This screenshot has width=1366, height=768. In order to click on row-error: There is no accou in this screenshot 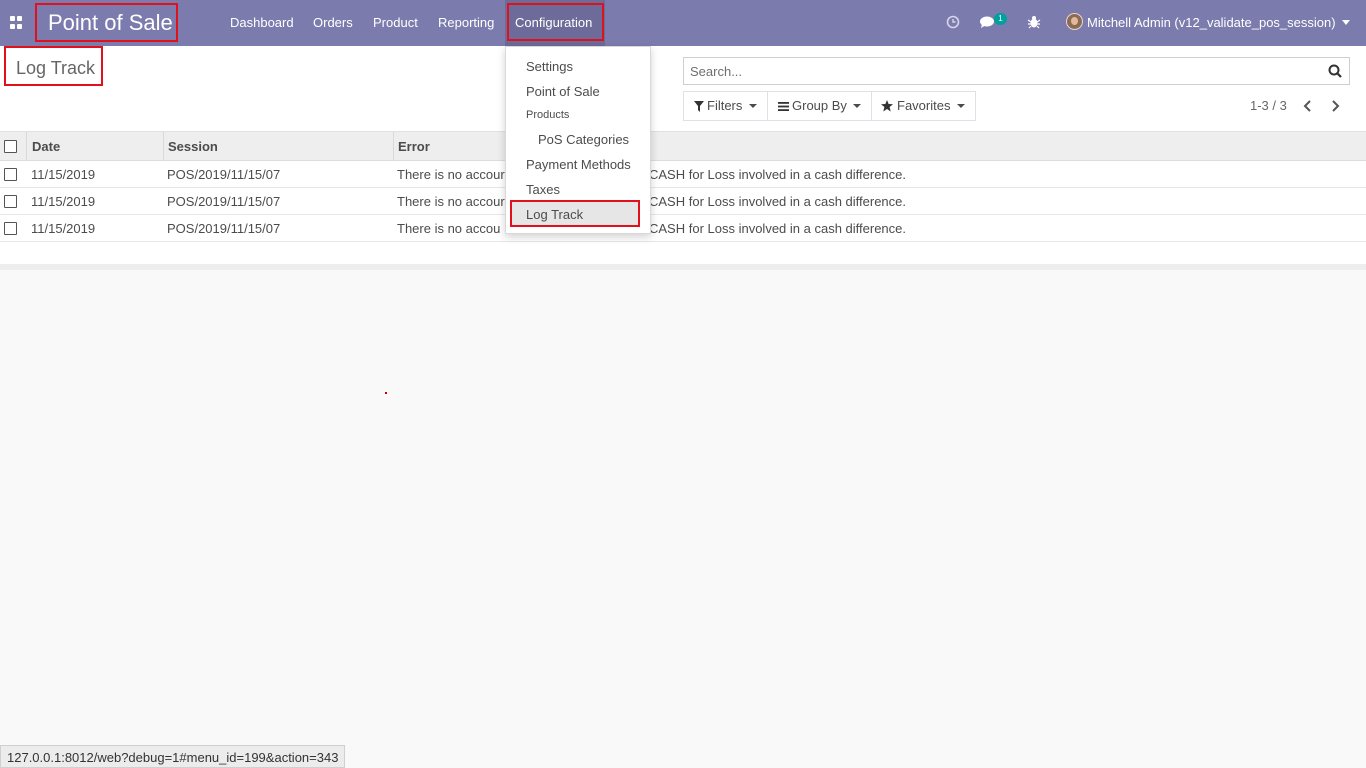, I will do `click(449, 228)`.